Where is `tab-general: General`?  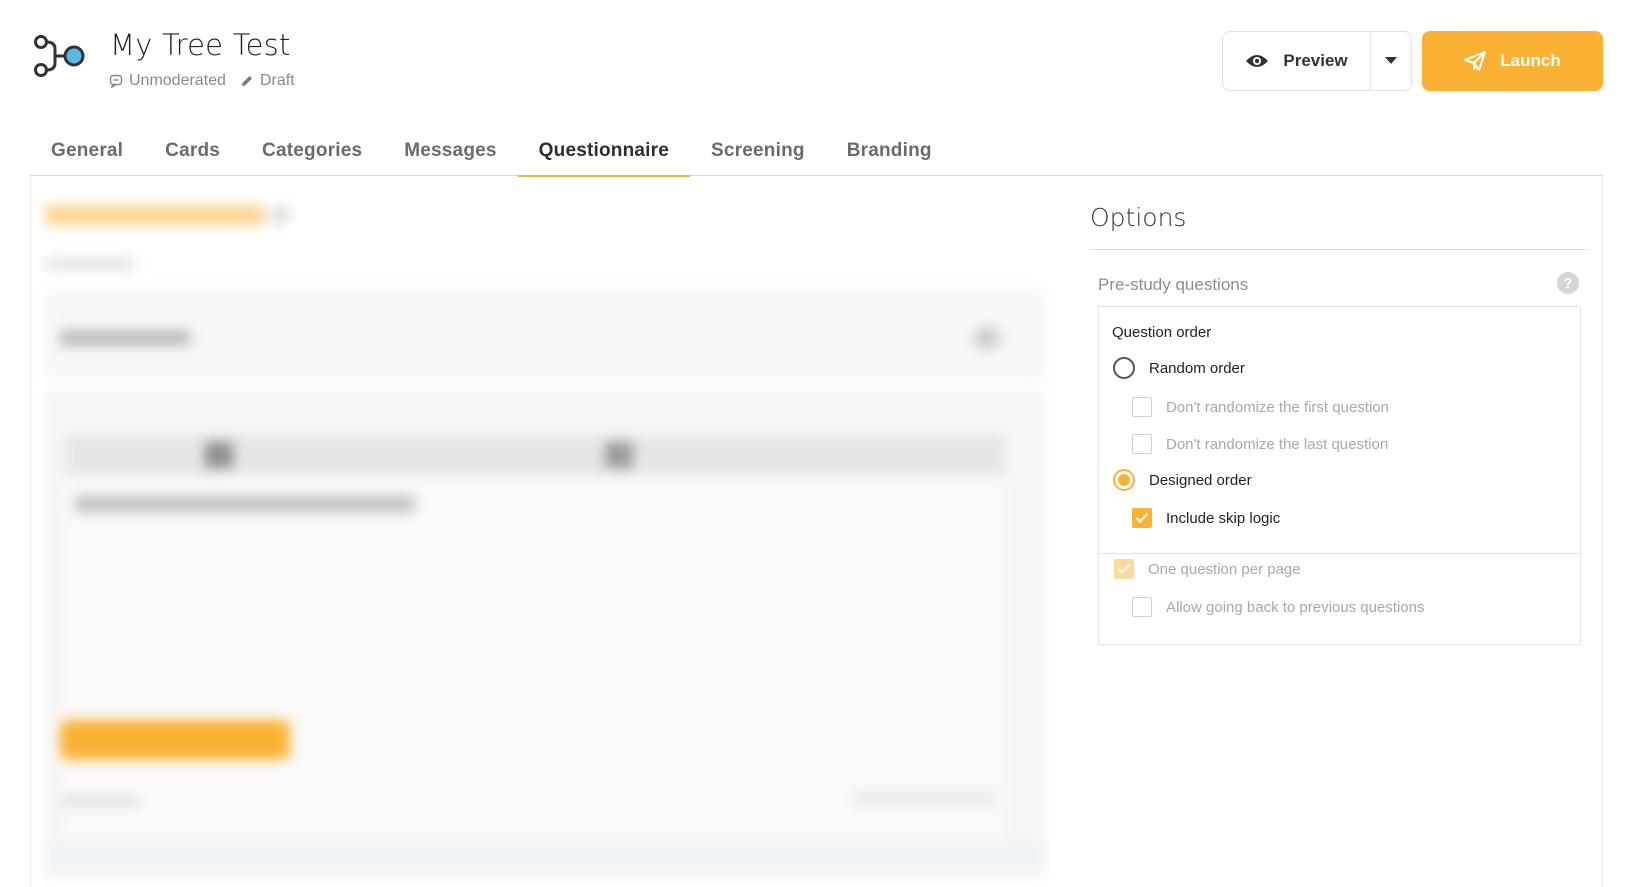 tab-general: General is located at coordinates (87, 152).